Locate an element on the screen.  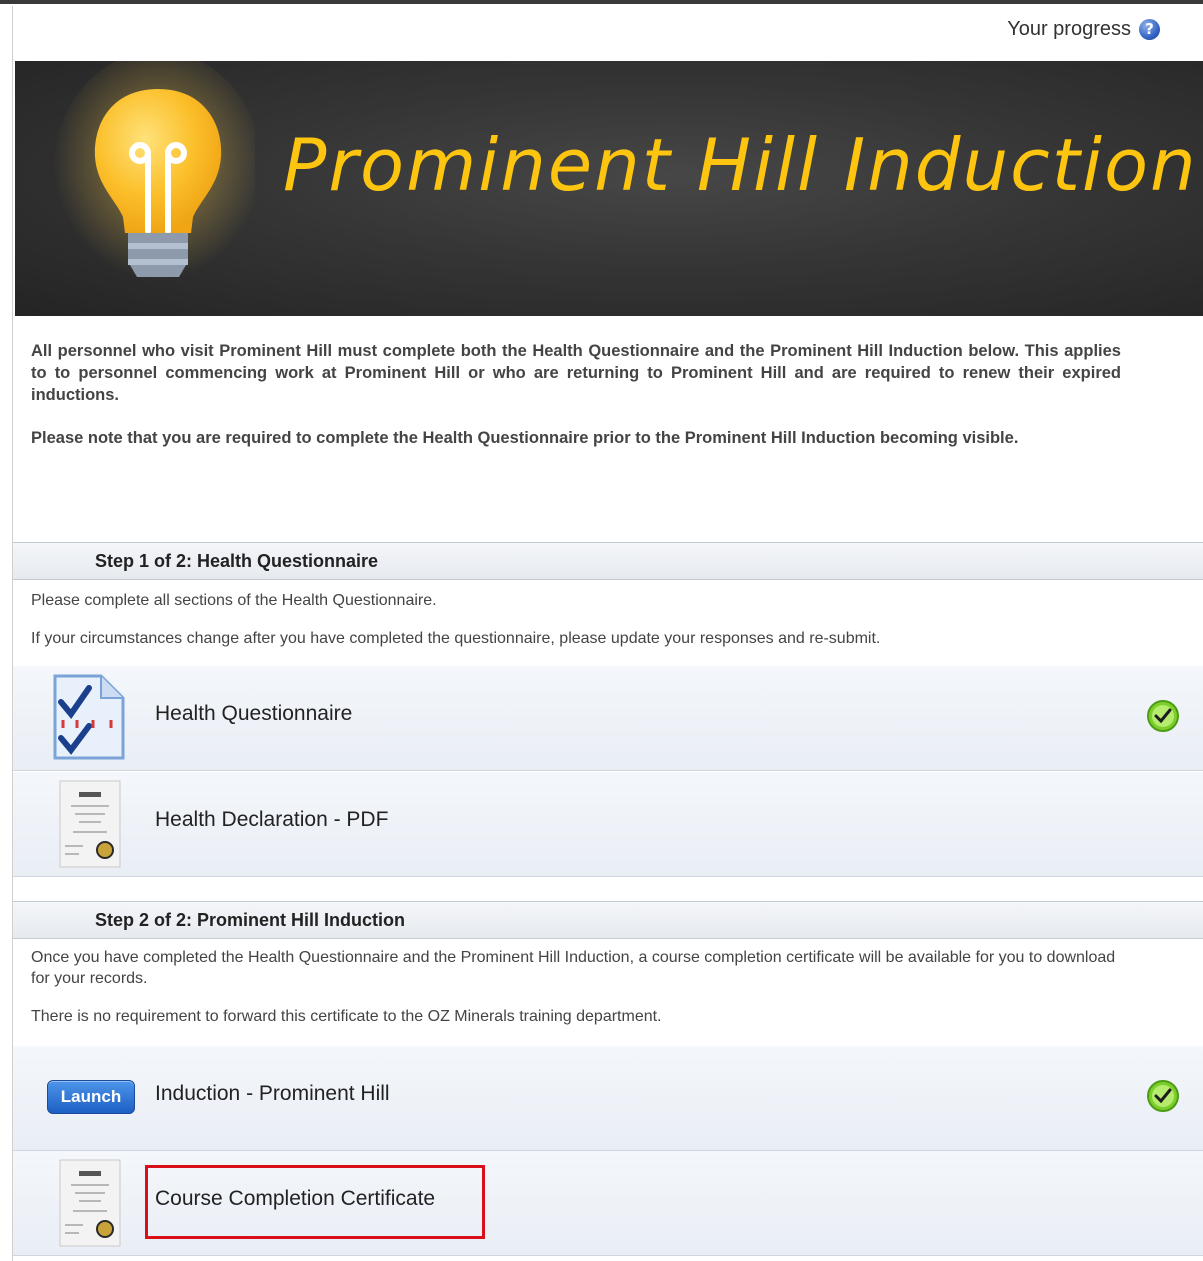
highlight-box is located at coordinates (315, 1202).